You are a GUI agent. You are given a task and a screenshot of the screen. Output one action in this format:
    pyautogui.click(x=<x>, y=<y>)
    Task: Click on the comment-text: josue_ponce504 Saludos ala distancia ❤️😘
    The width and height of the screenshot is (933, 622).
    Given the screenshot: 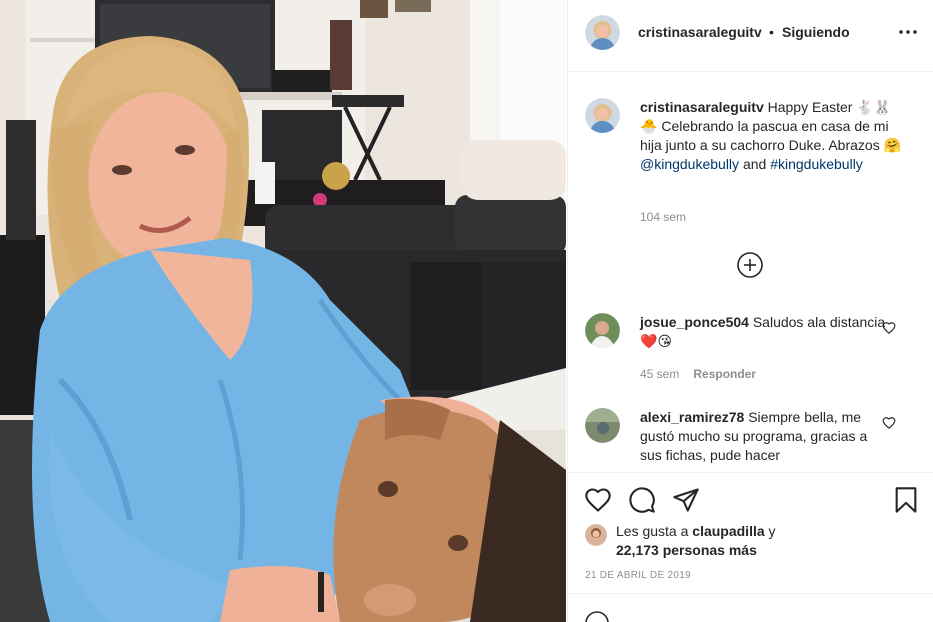 What is the action you would take?
    pyautogui.click(x=765, y=332)
    